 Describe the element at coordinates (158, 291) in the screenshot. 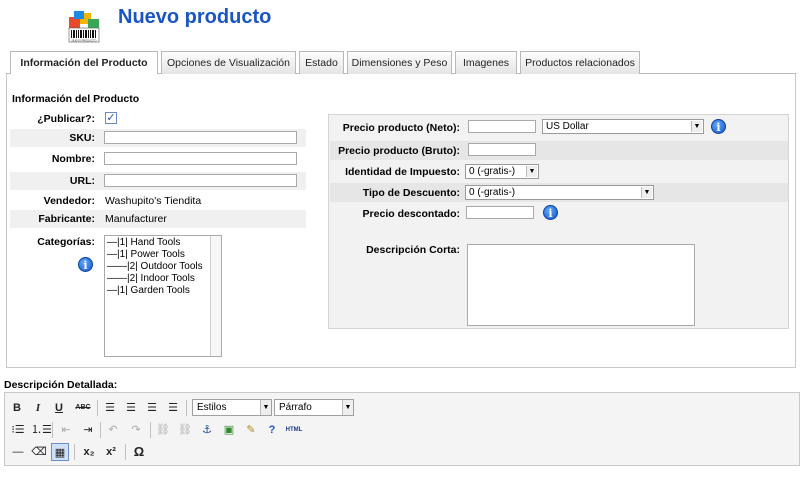

I see `list-item: —|1| Garden Tools` at that location.